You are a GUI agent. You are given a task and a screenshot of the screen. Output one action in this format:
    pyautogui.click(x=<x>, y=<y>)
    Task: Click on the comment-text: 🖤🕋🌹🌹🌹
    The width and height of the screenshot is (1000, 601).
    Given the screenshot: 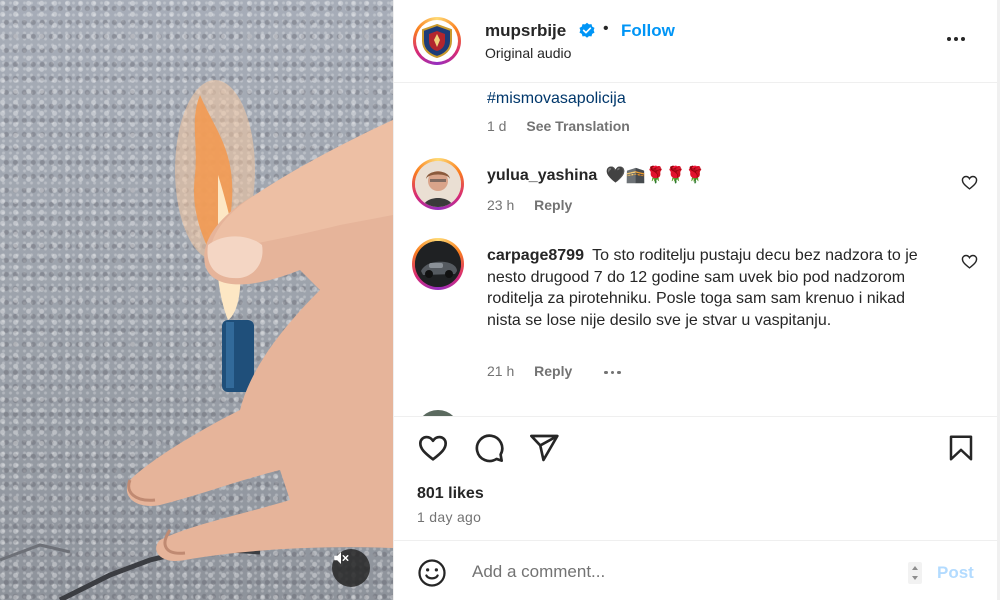 What is the action you would take?
    pyautogui.click(x=655, y=175)
    